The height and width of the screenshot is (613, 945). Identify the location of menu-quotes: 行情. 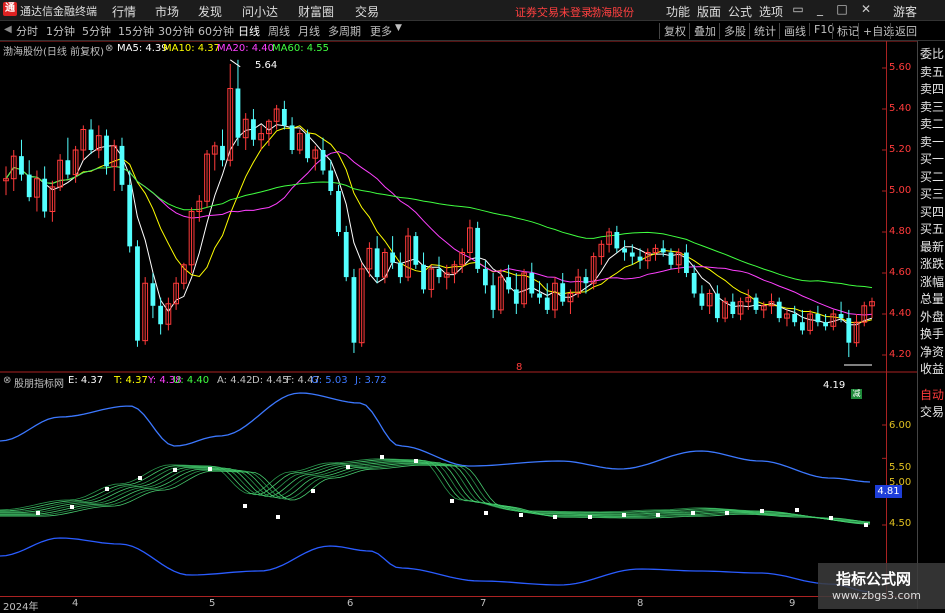
(124, 11).